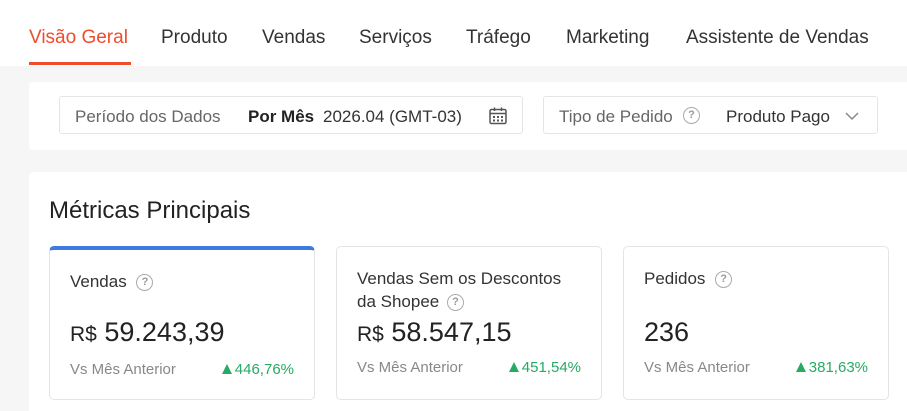 Image resolution: width=907 pixels, height=411 pixels. I want to click on change-value: 446,76%, so click(264, 369).